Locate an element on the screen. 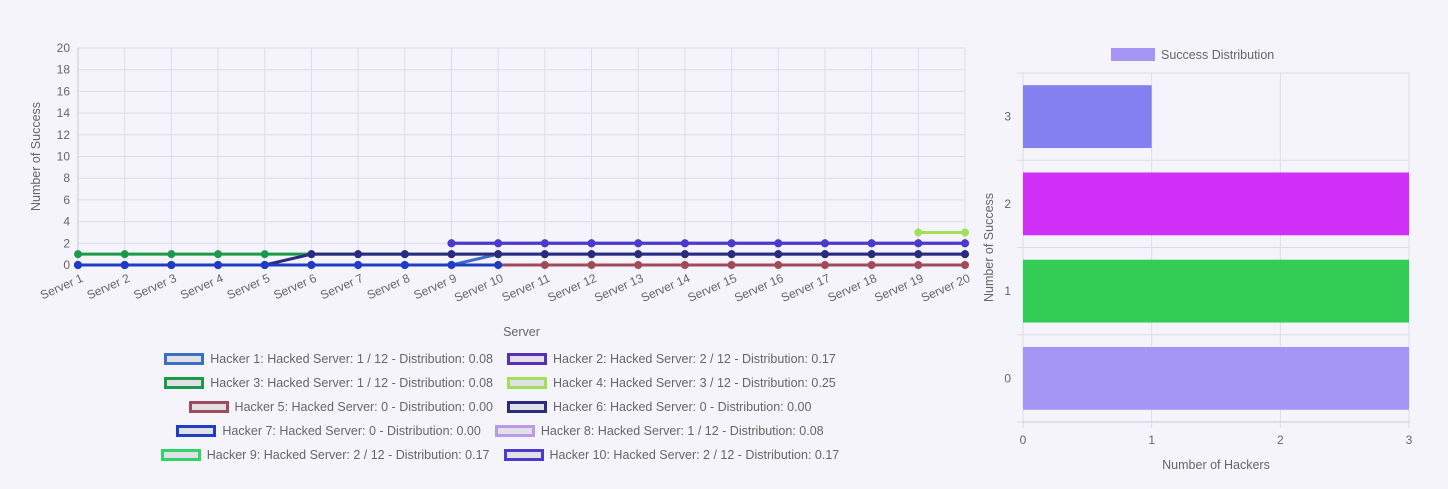  x-tick-label: Server 12 is located at coordinates (573, 288).